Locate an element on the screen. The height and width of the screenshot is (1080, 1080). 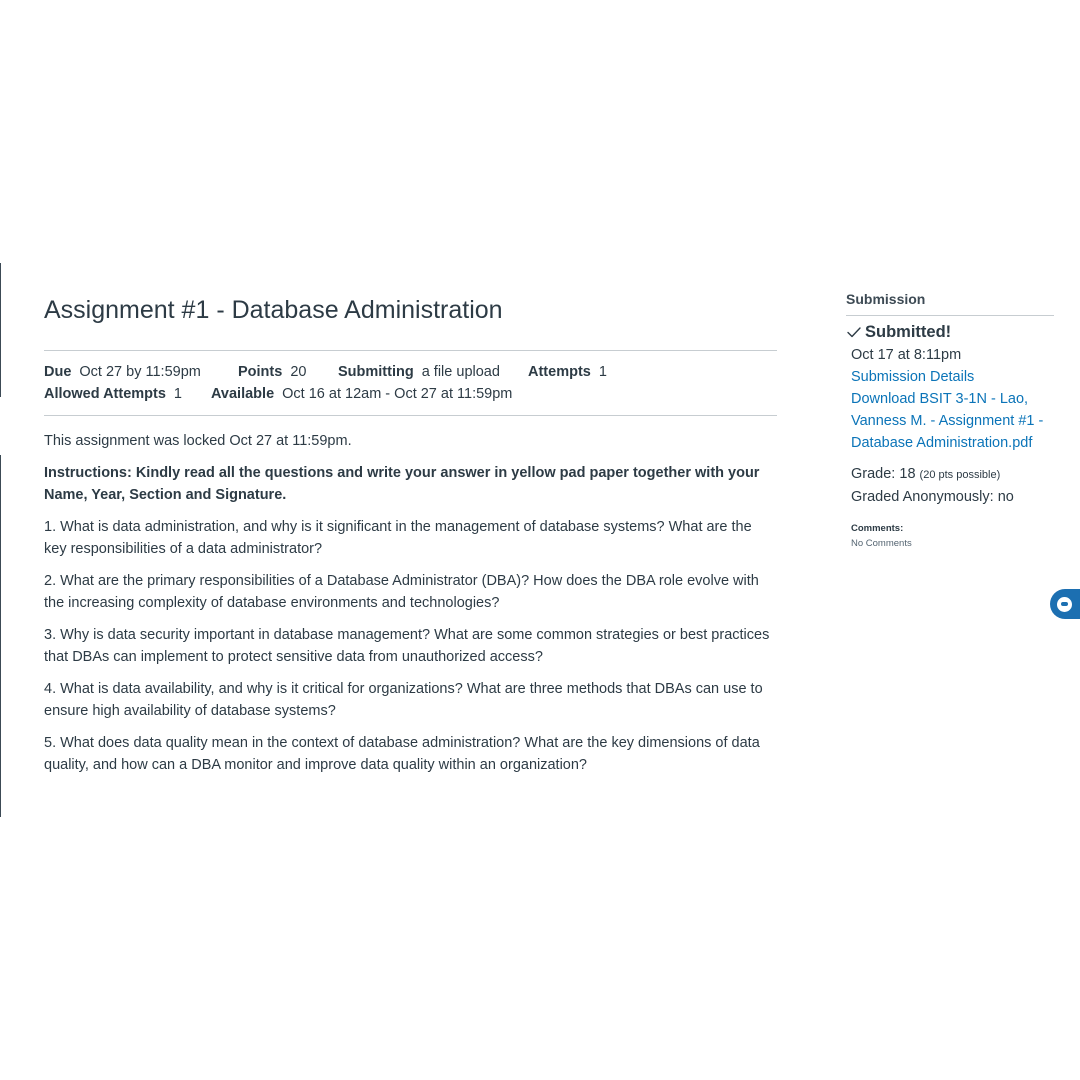
submission-heading: Submission is located at coordinates (950, 303).